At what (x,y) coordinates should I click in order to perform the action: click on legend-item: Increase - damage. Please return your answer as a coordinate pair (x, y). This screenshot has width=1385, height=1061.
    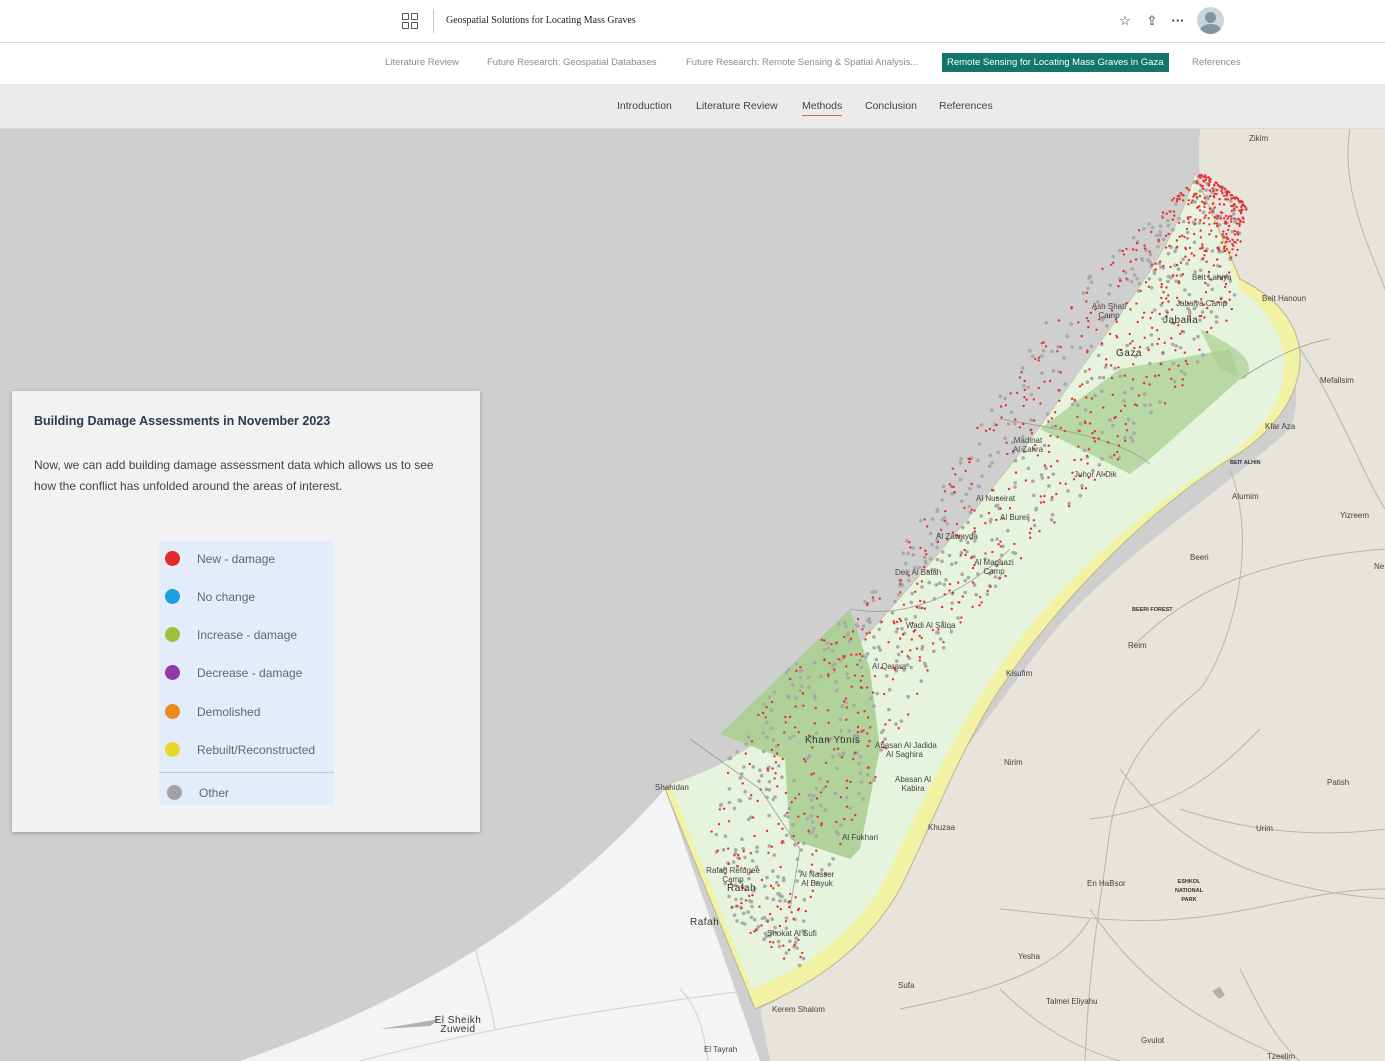
    Looking at the image, I should click on (246, 634).